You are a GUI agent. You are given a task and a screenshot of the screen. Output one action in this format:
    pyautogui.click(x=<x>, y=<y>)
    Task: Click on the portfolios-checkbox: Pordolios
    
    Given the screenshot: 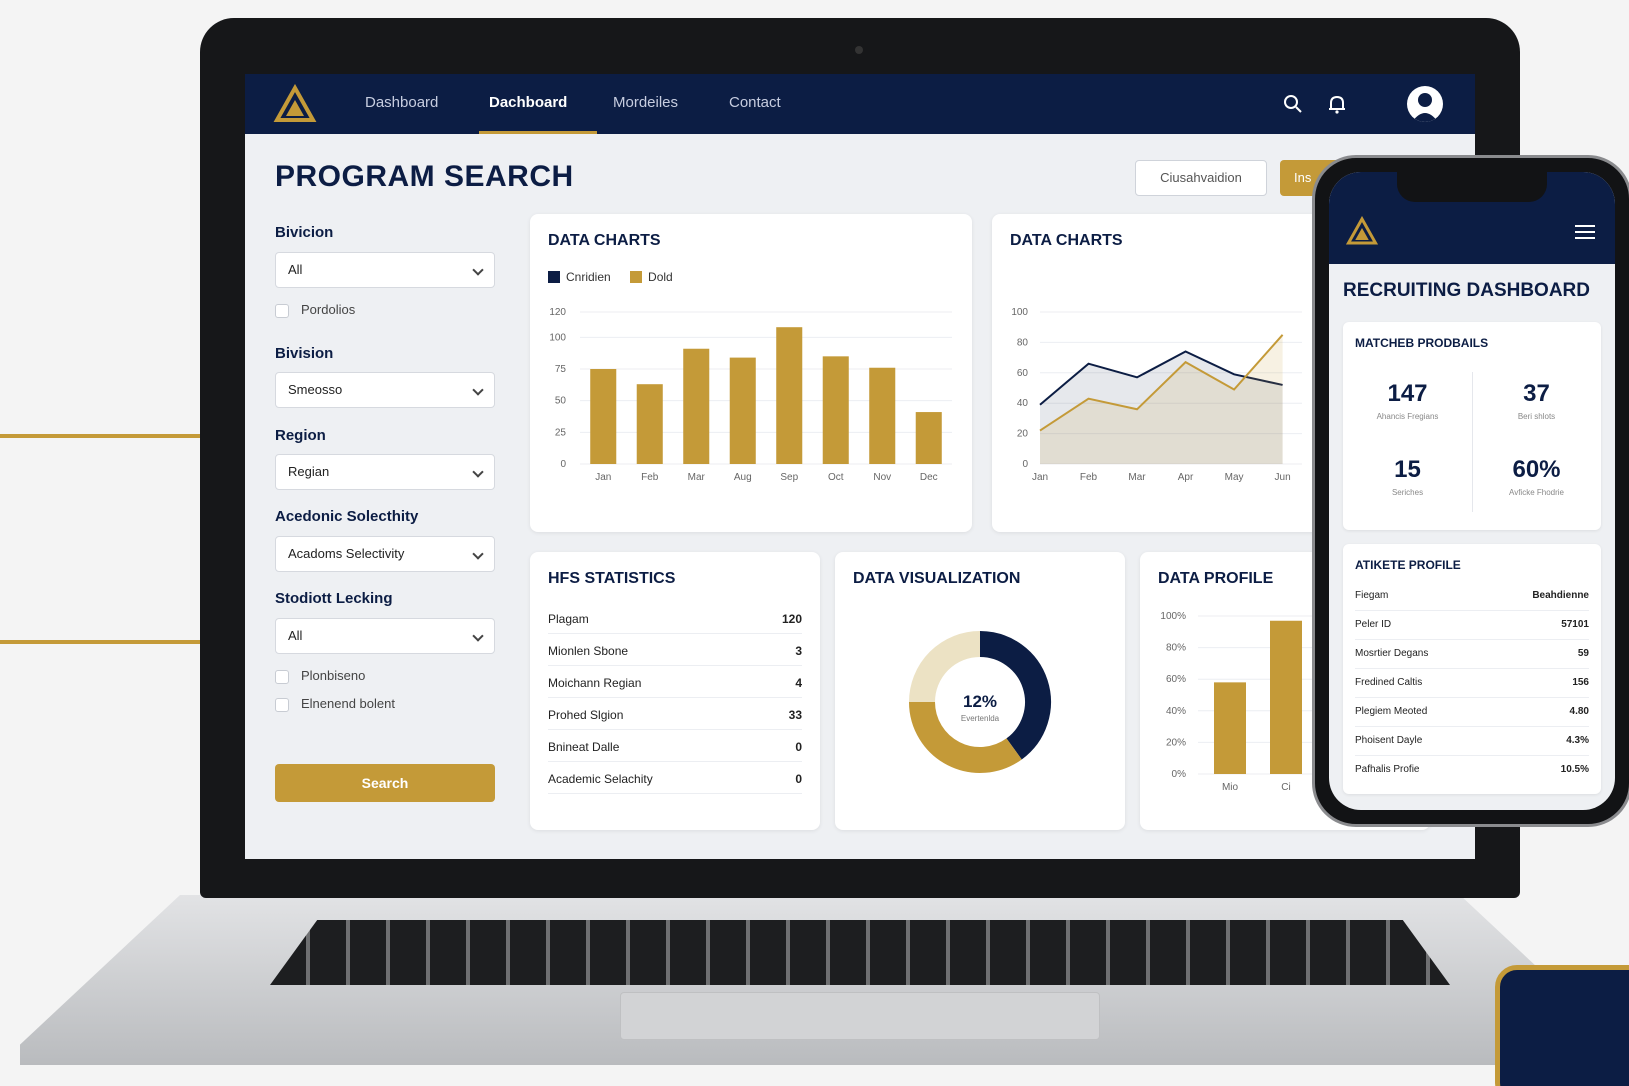 What is the action you would take?
    pyautogui.click(x=315, y=310)
    